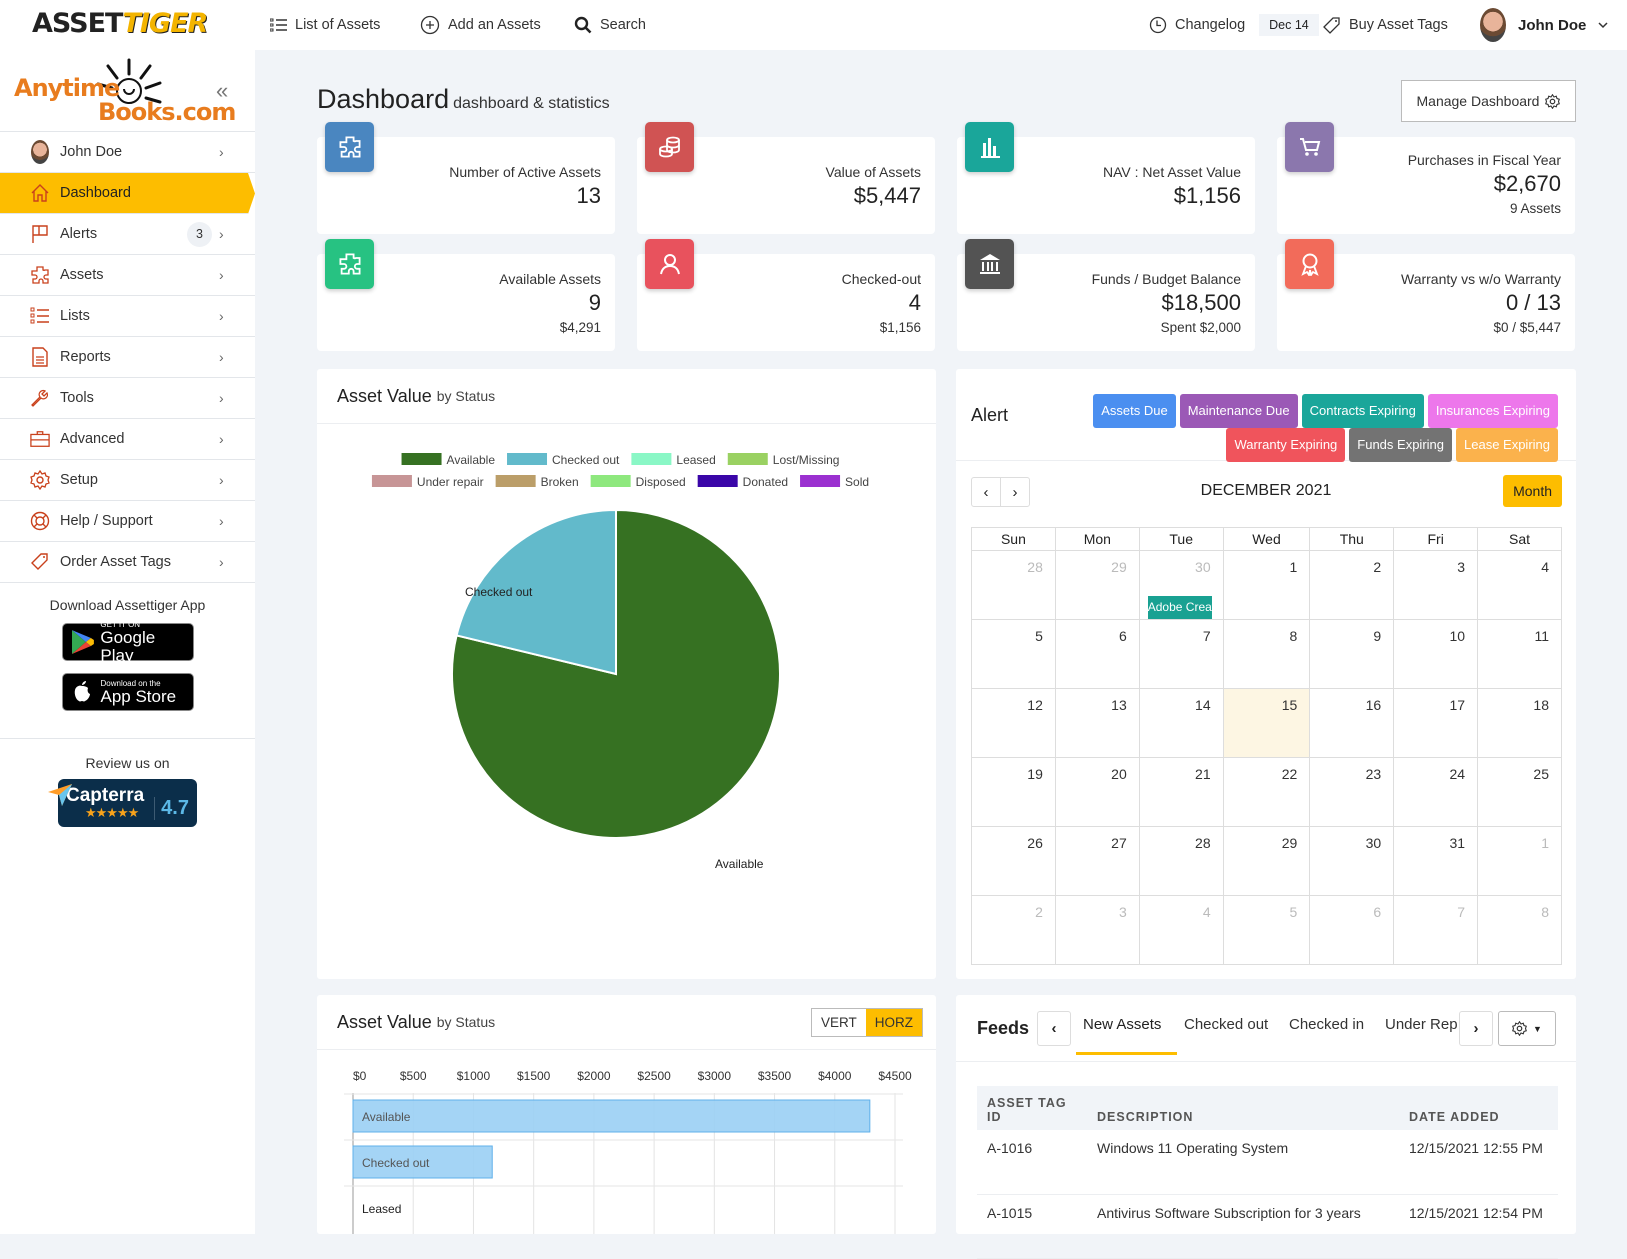  Describe the element at coordinates (480, 25) in the screenshot. I see `nav-add-asset: Add an Assets` at that location.